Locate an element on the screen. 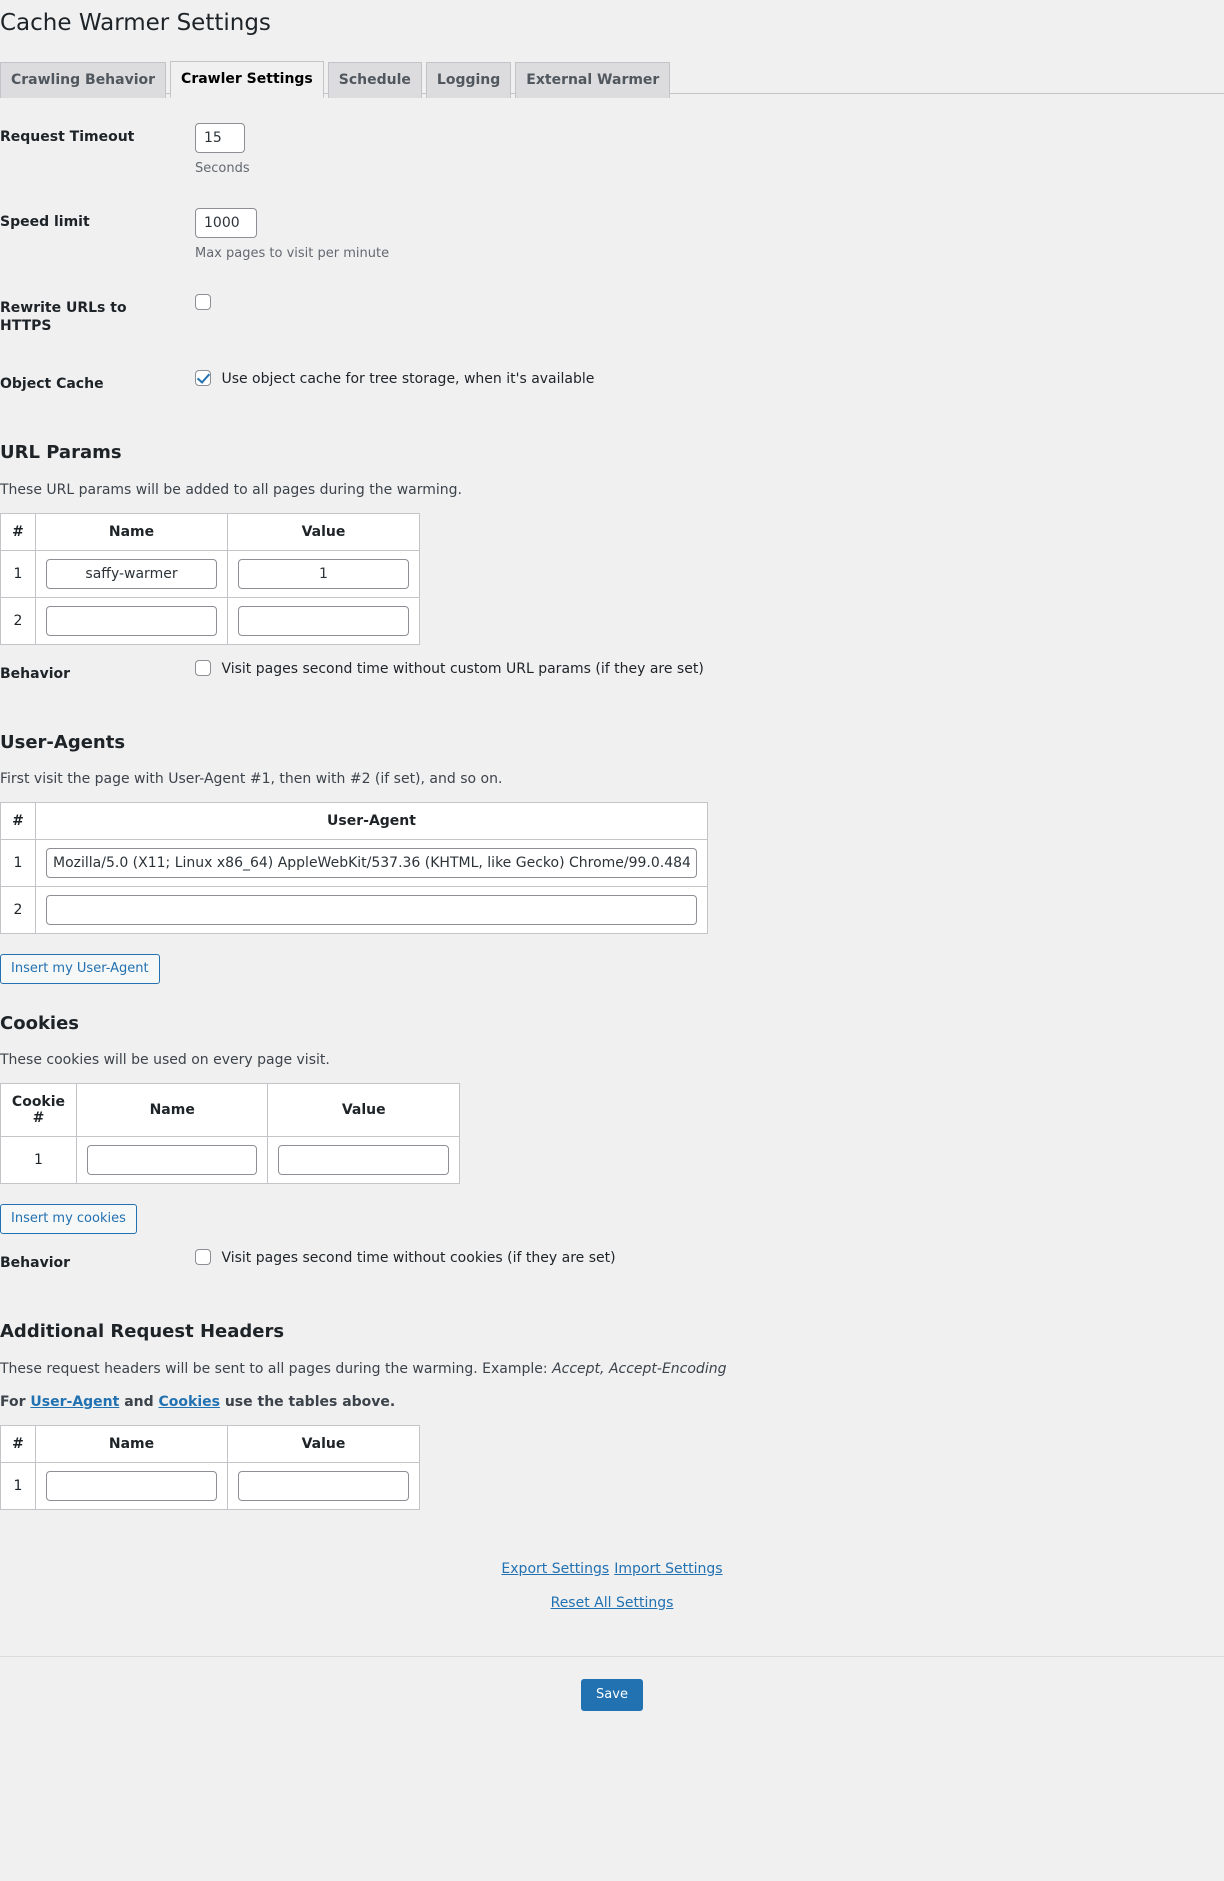 The height and width of the screenshot is (1881, 1224). cookies-header-row: Cookie # Name Value is located at coordinates (230, 1110).